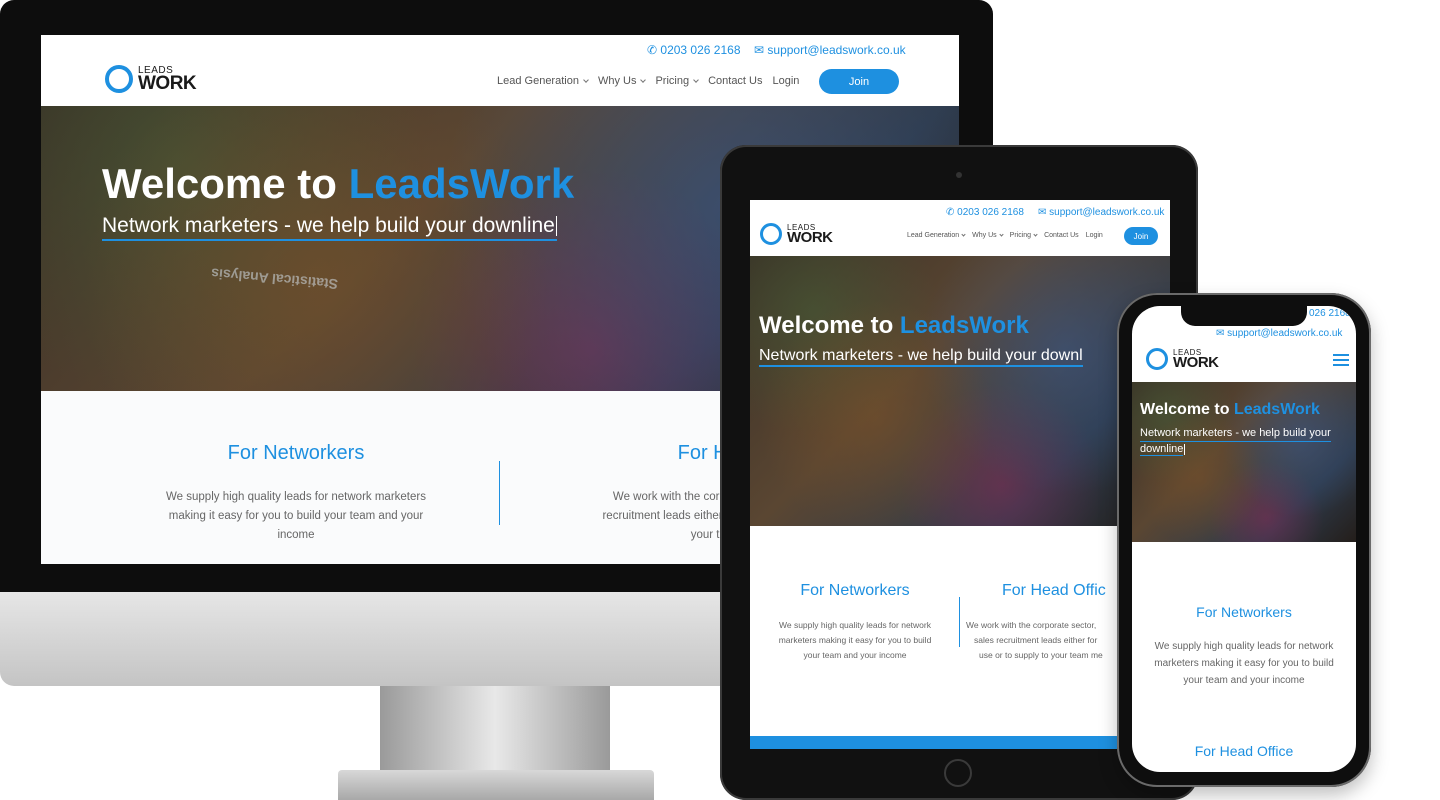  Describe the element at coordinates (461, 183) in the screenshot. I see `hero-title-brand: LeadsWork` at that location.